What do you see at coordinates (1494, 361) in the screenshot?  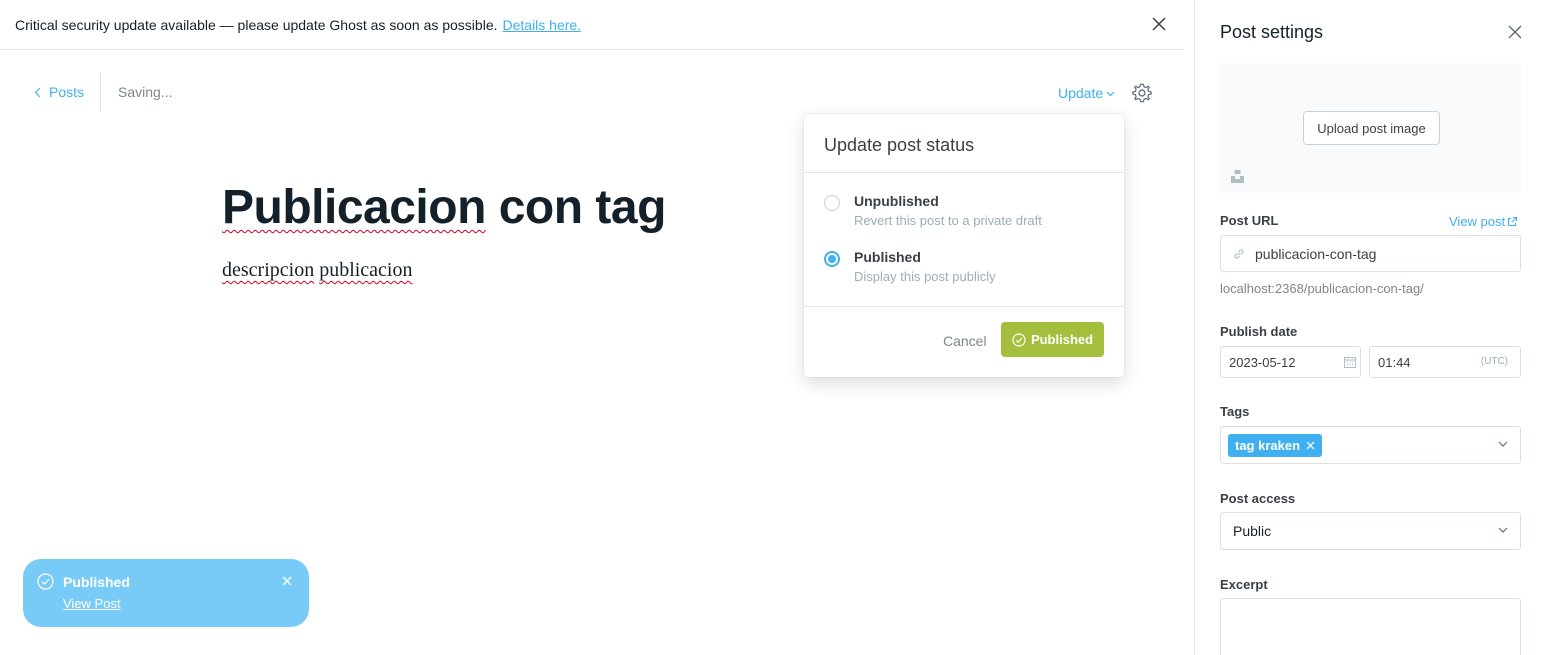 I see `timezone-label: (UTC)` at bounding box center [1494, 361].